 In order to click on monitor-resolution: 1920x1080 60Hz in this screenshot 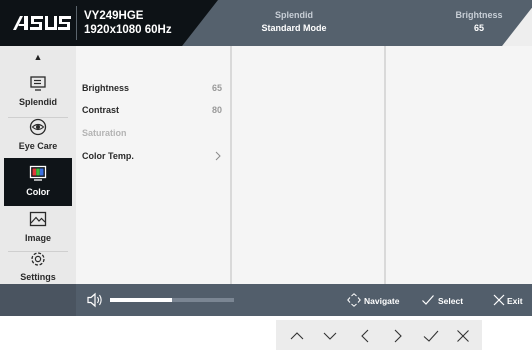, I will do `click(128, 30)`.